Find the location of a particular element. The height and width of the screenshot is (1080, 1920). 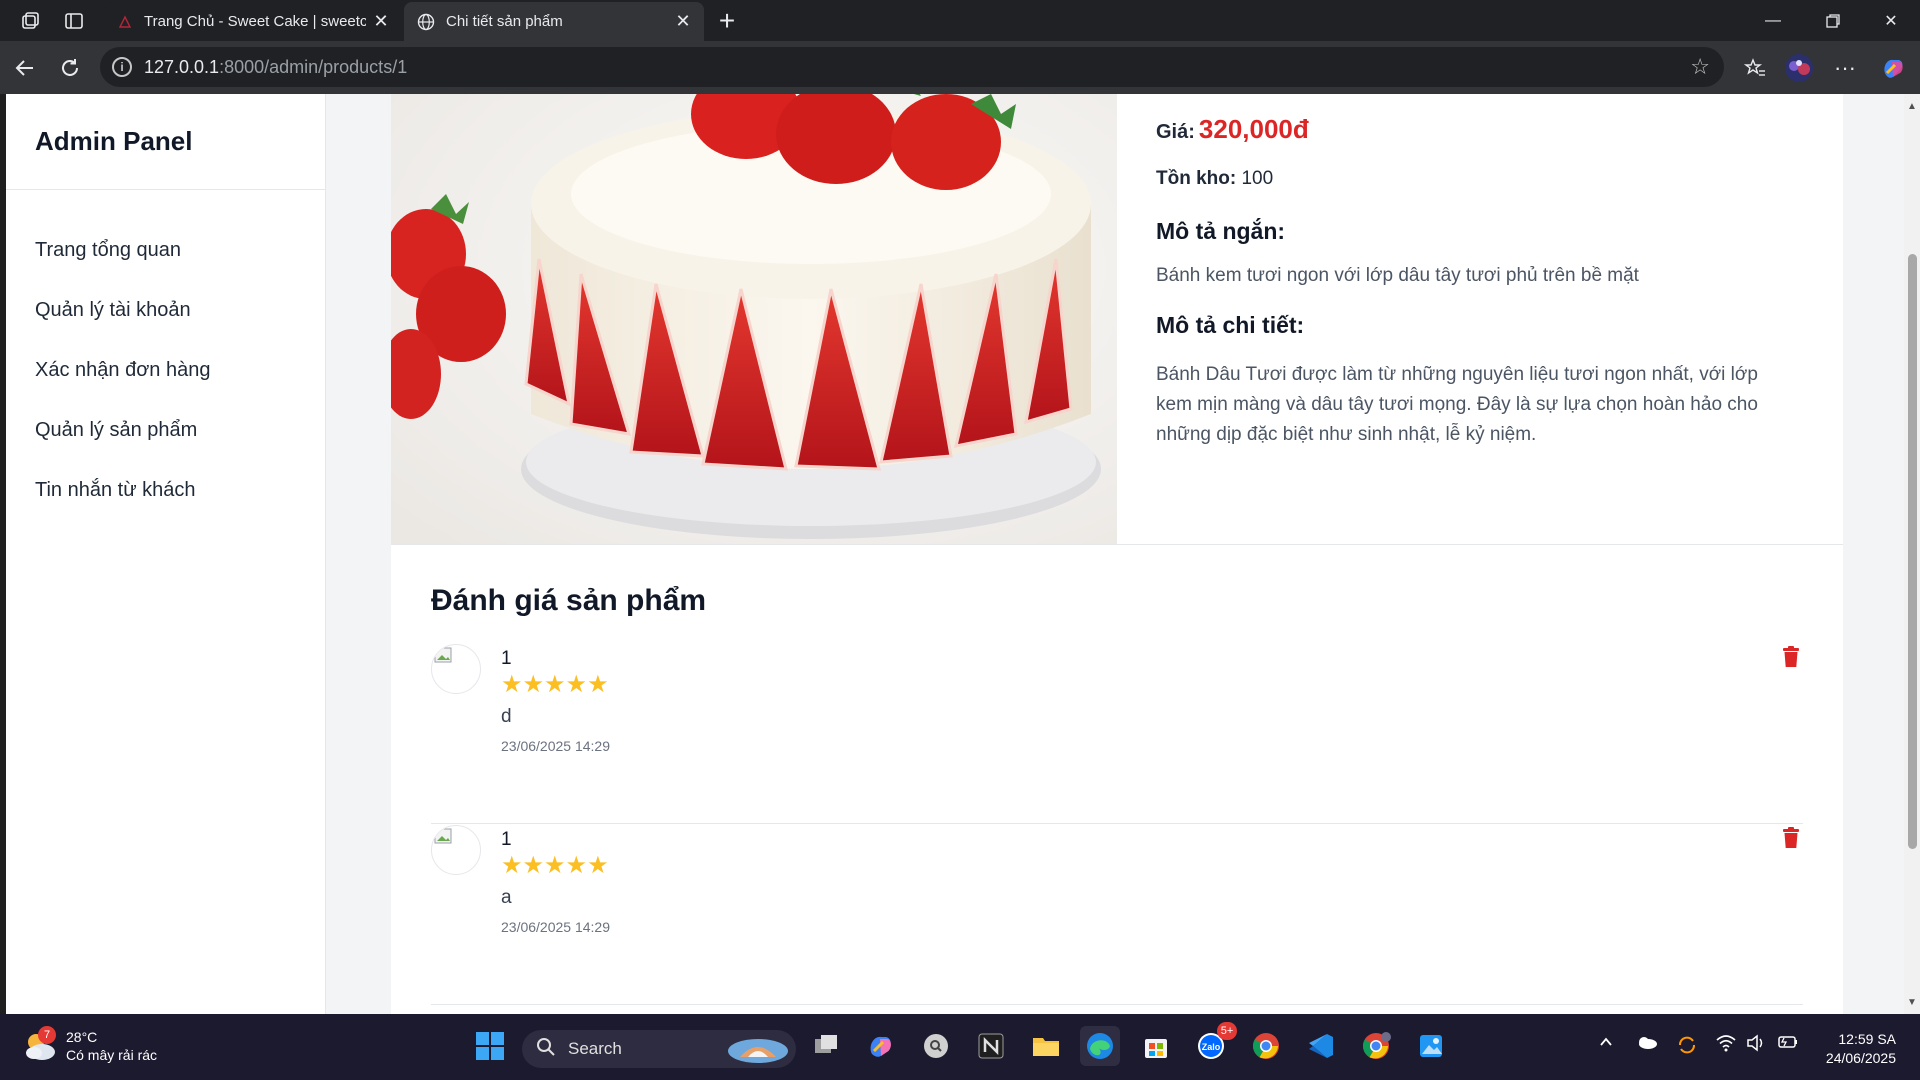

maximize-button is located at coordinates (1833, 20).